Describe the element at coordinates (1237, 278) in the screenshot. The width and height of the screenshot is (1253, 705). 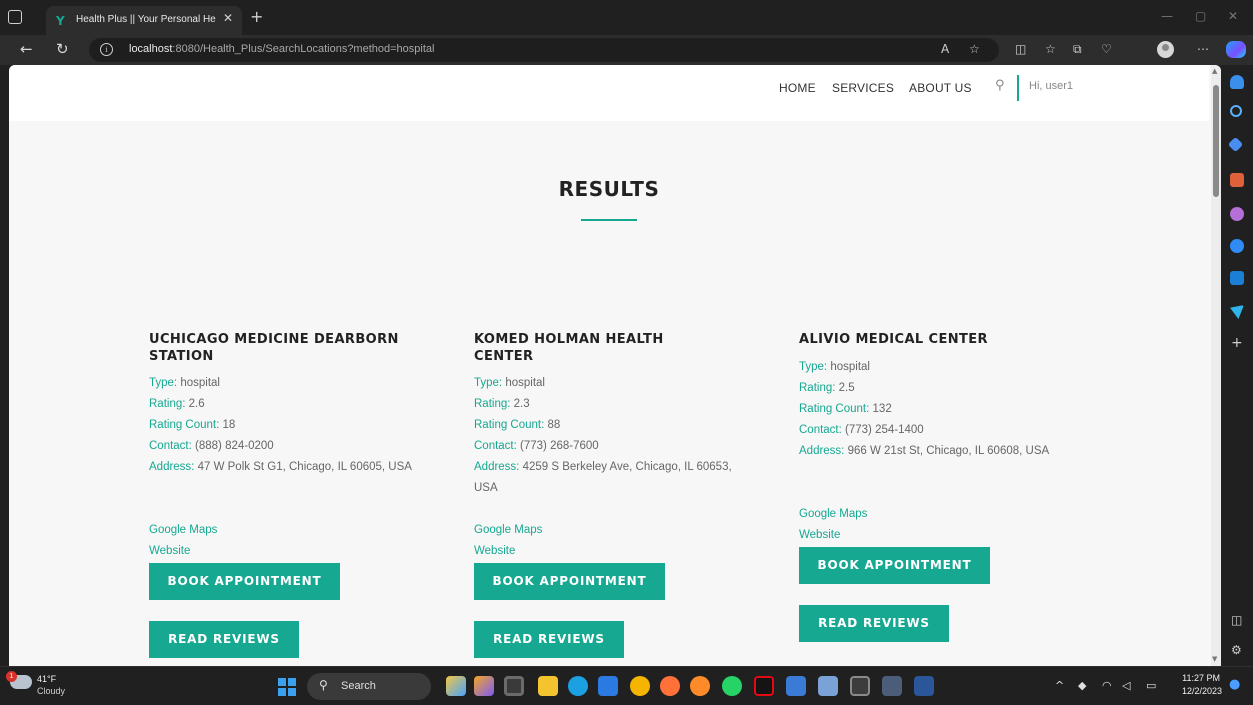
I see `outlook-icon` at that location.